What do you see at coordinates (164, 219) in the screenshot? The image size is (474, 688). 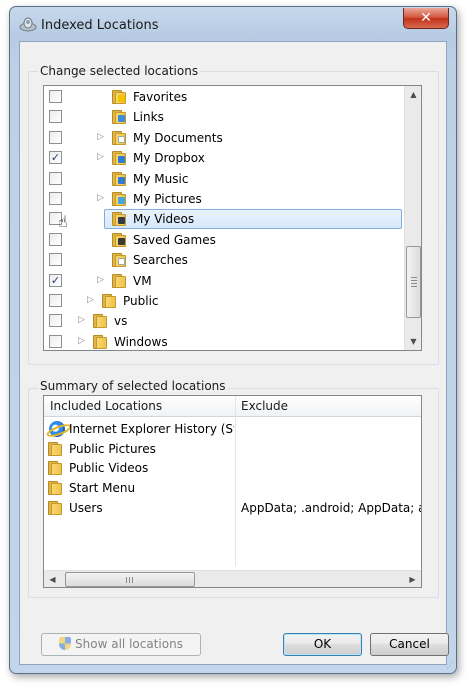 I see `tree-row-label: My Videos` at bounding box center [164, 219].